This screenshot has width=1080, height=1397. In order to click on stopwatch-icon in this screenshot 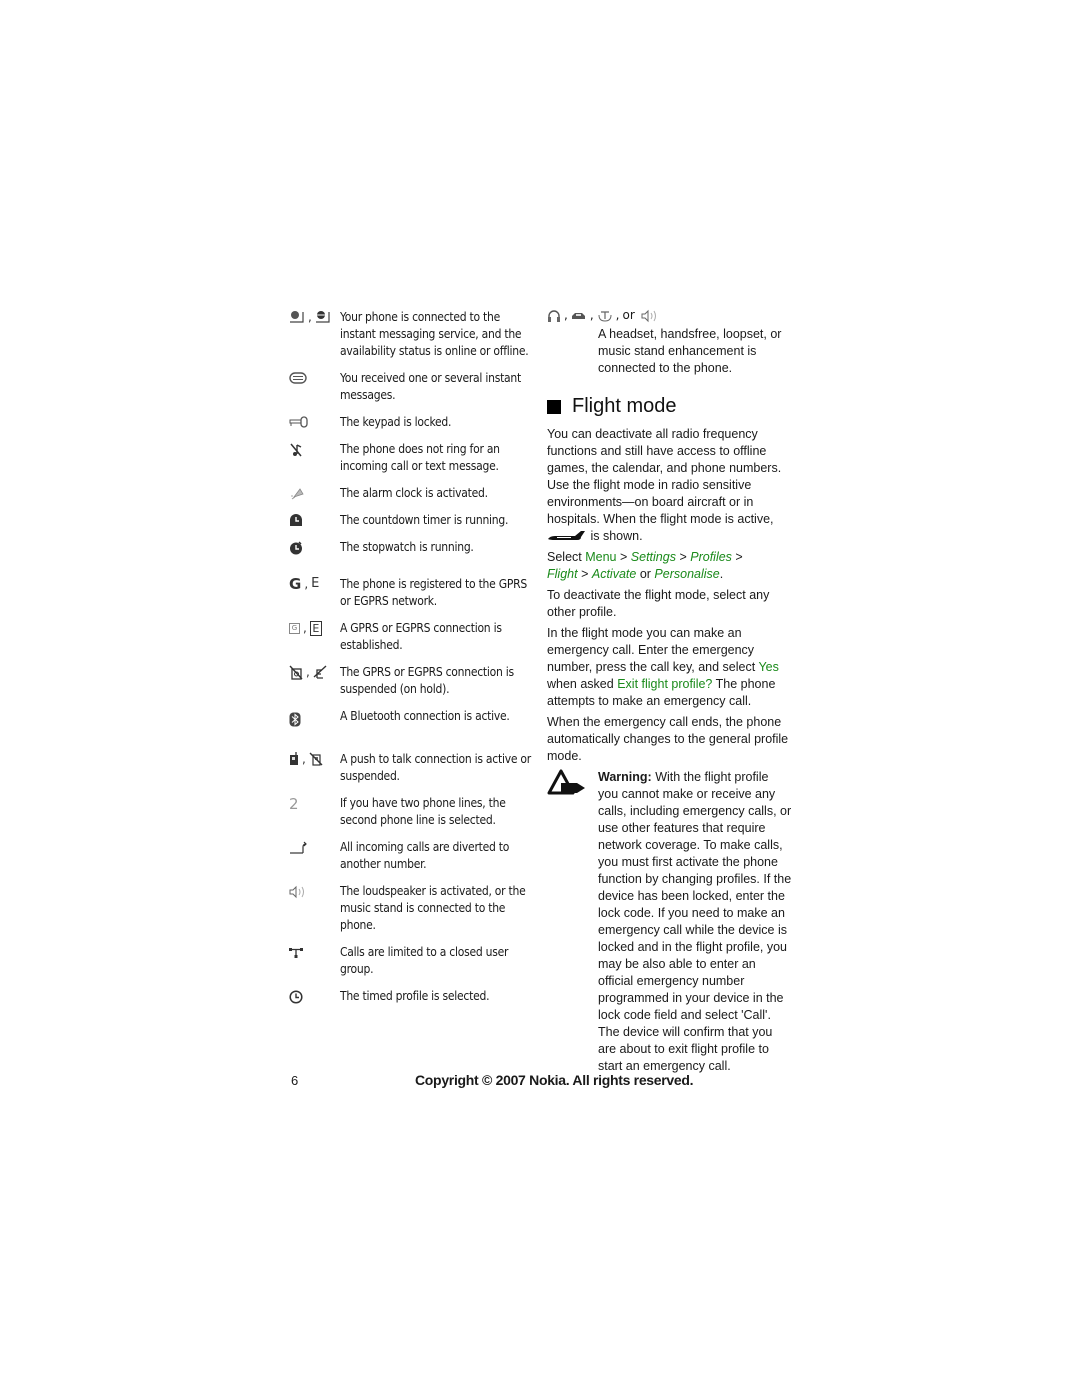, I will do `click(296, 548)`.